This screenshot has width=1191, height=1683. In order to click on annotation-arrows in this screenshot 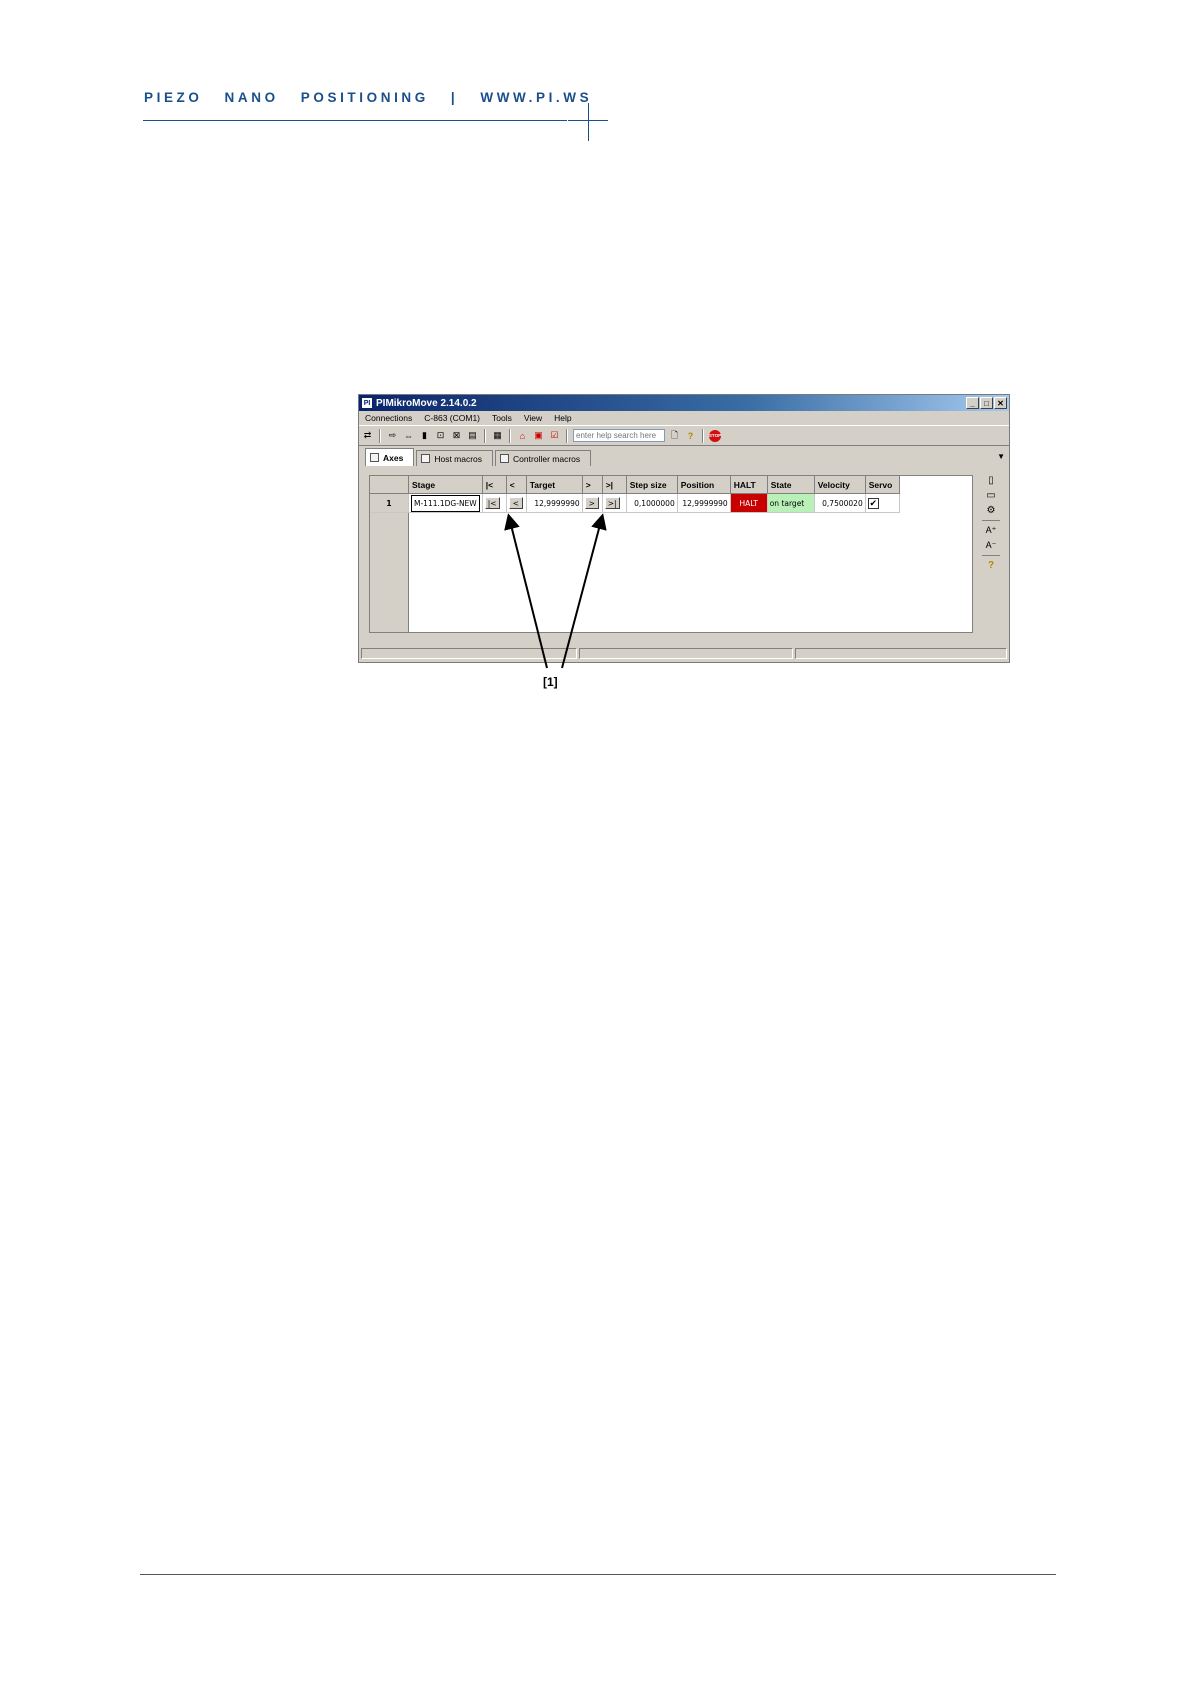, I will do `click(555, 591)`.